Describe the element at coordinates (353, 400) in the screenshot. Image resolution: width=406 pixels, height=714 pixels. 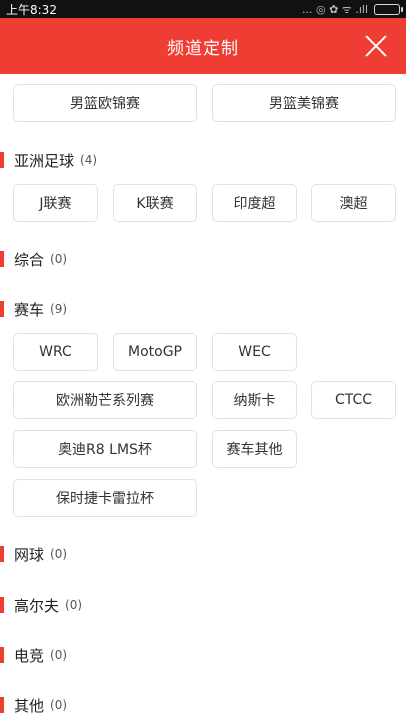
I see `channel-chip: CTCC` at that location.